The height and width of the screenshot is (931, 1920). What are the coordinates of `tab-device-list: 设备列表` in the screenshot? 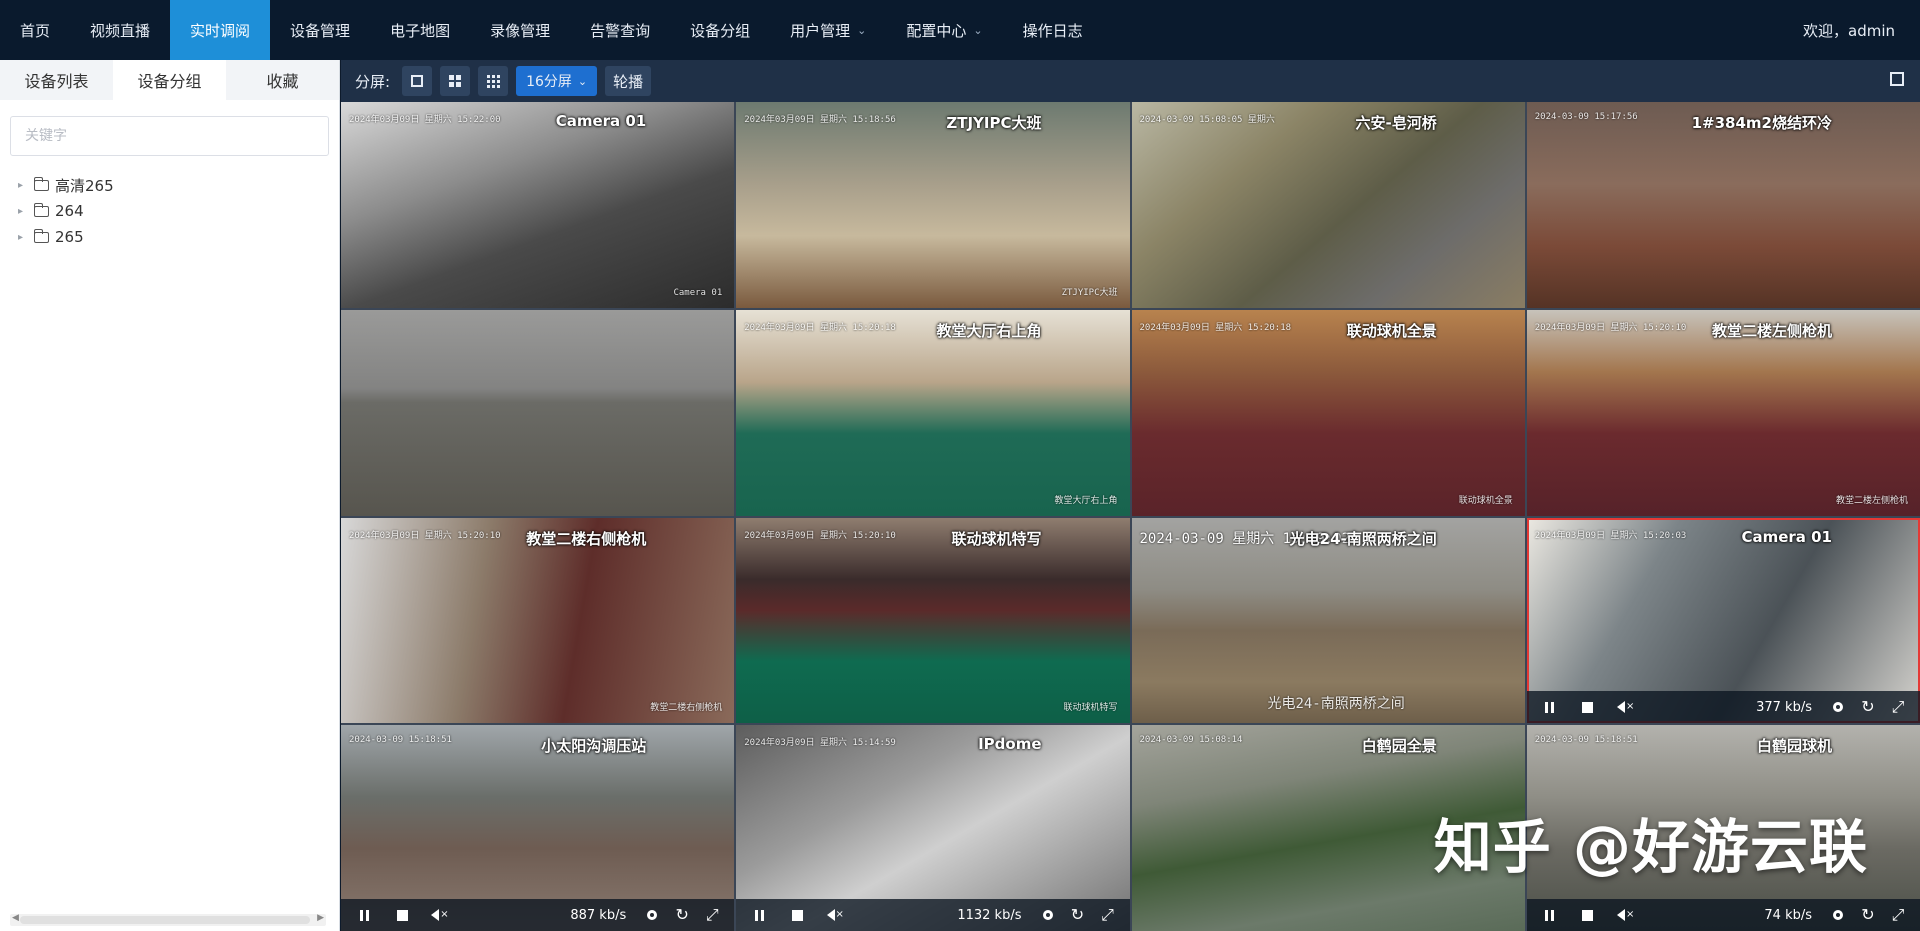 It's located at (56, 80).